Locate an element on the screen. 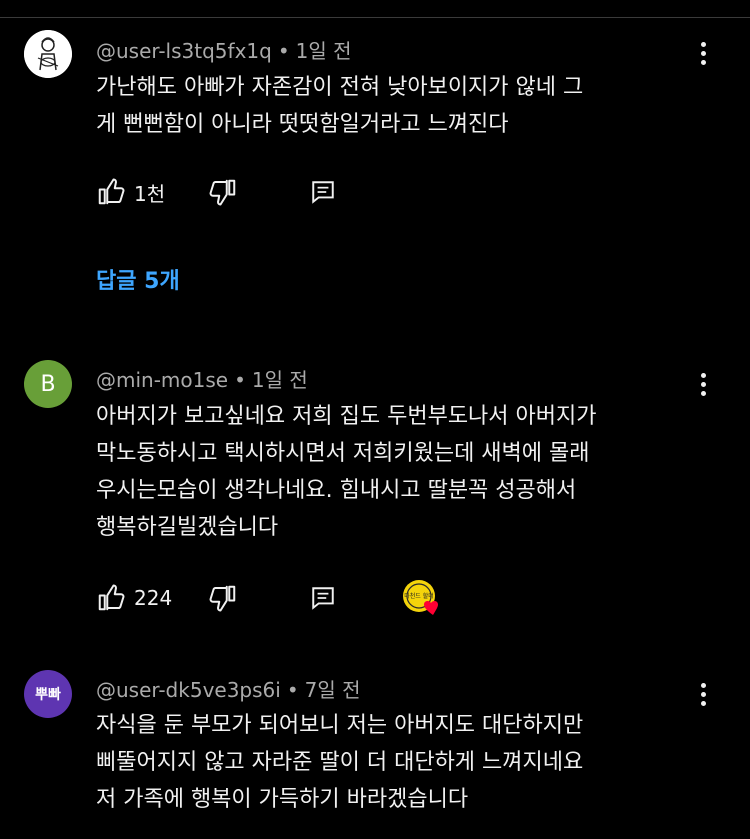  avatar is located at coordinates (48, 54).